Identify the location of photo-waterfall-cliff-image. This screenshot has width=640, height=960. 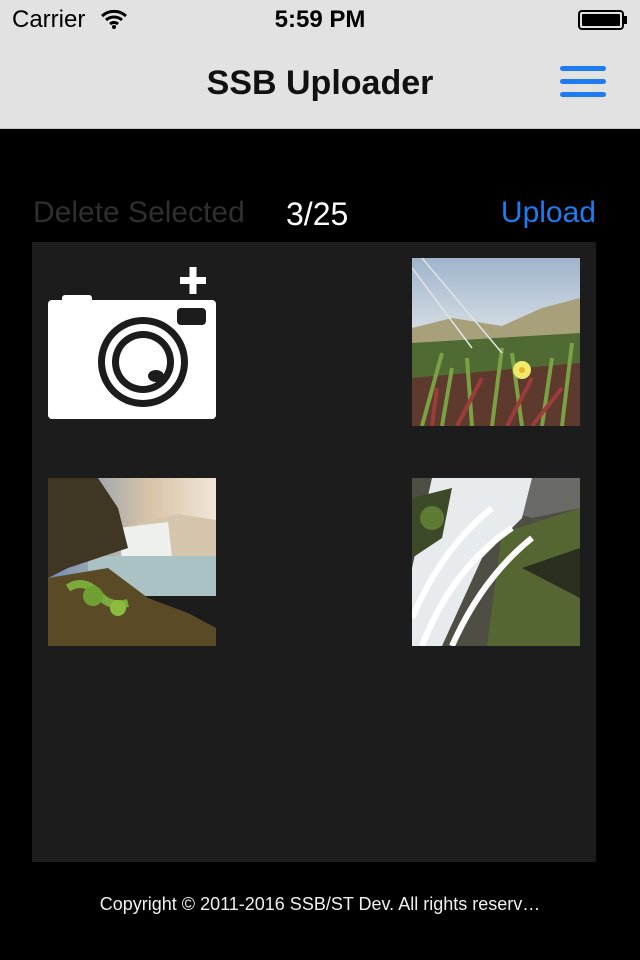
(132, 562).